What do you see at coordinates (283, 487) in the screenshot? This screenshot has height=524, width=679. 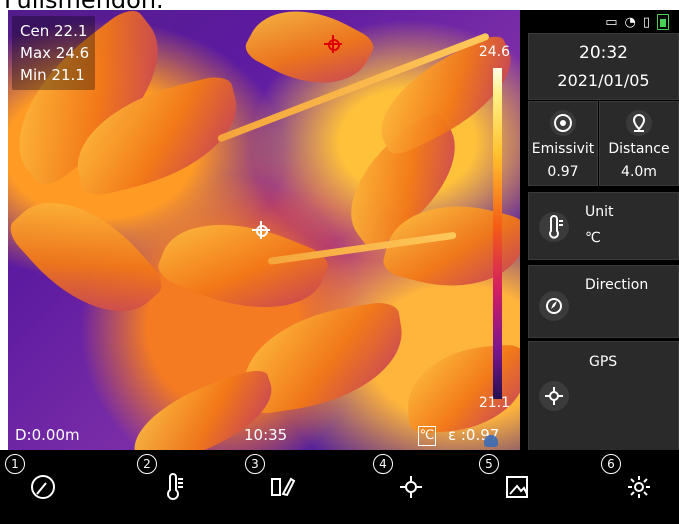 I see `palette-icon` at bounding box center [283, 487].